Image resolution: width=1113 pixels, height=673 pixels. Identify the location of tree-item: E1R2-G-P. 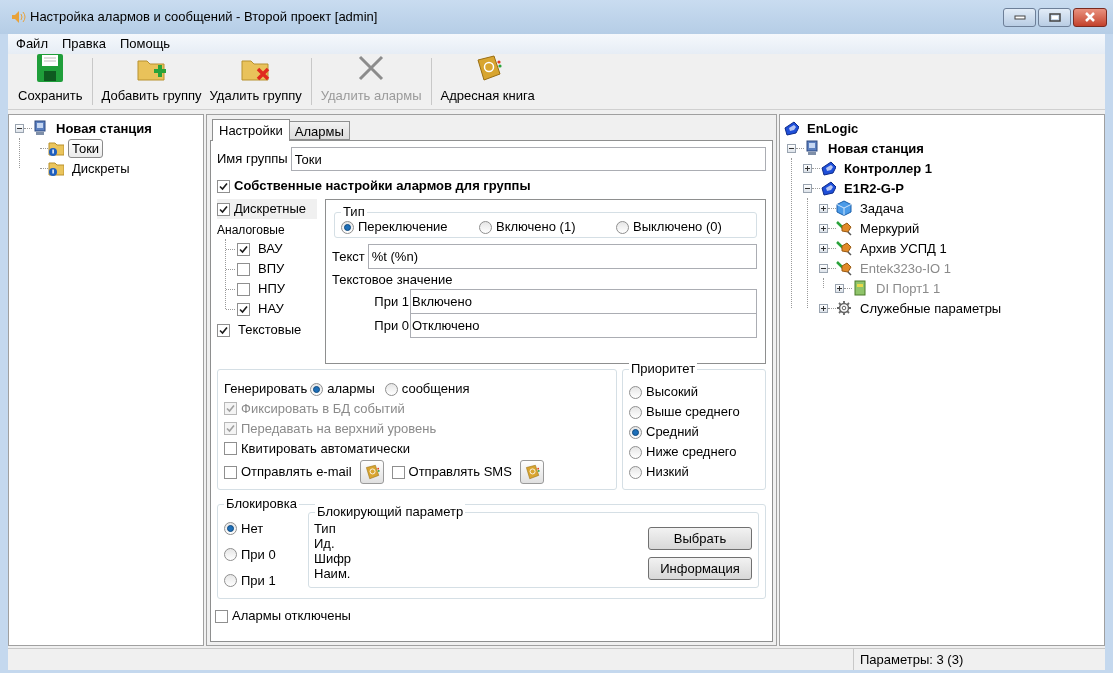
(874, 188).